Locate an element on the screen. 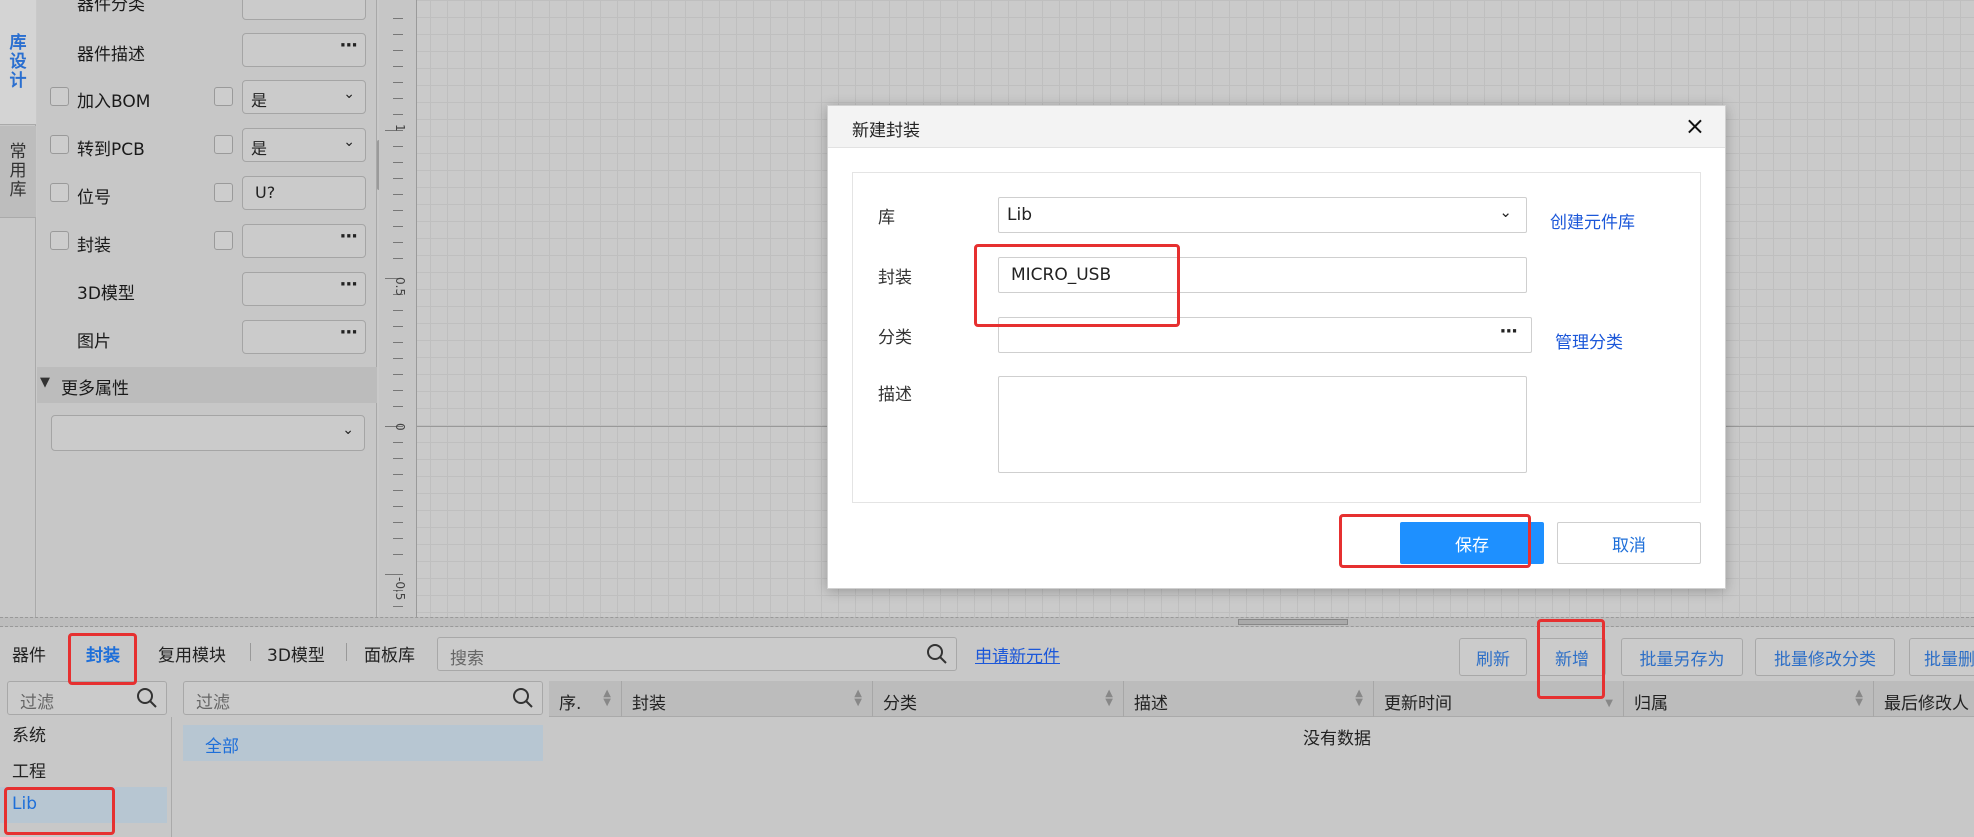 This screenshot has width=1974, height=837. tab-library-design-char-2: 设 is located at coordinates (18, 61).